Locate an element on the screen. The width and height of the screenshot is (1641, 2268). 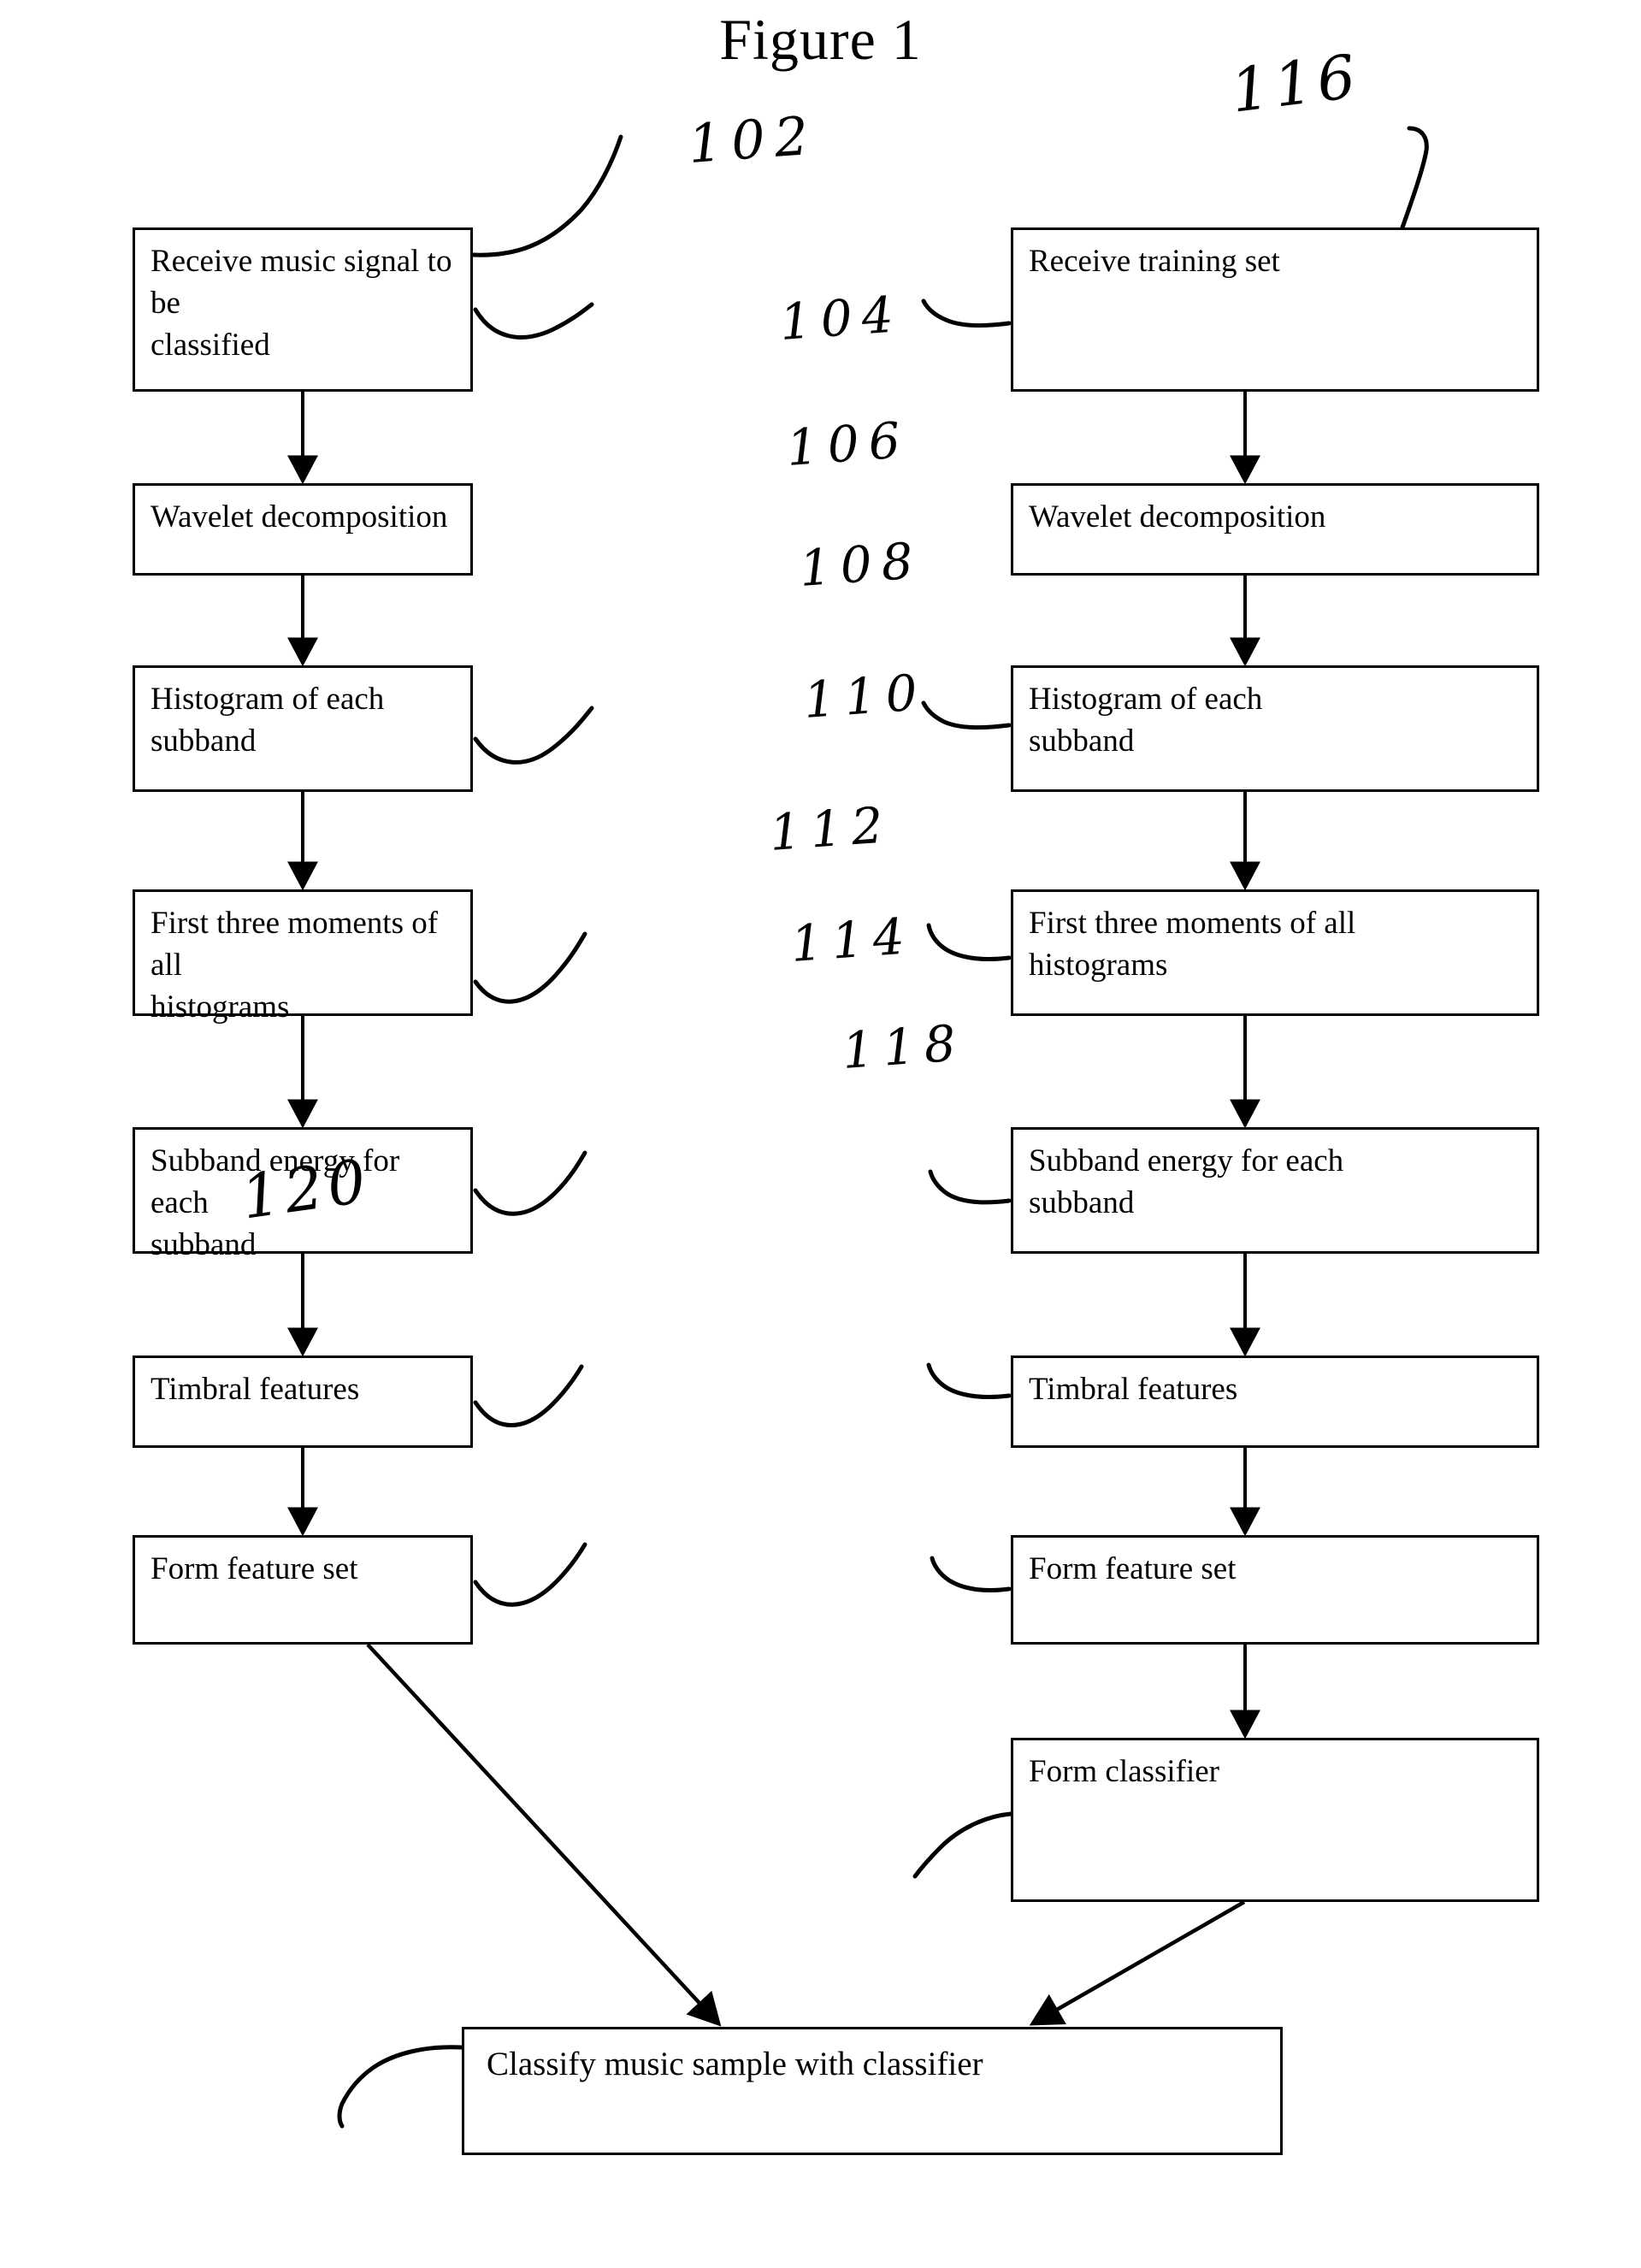
flow-box-label: Classify music sample with classifier is located at coordinates (735, 2064).